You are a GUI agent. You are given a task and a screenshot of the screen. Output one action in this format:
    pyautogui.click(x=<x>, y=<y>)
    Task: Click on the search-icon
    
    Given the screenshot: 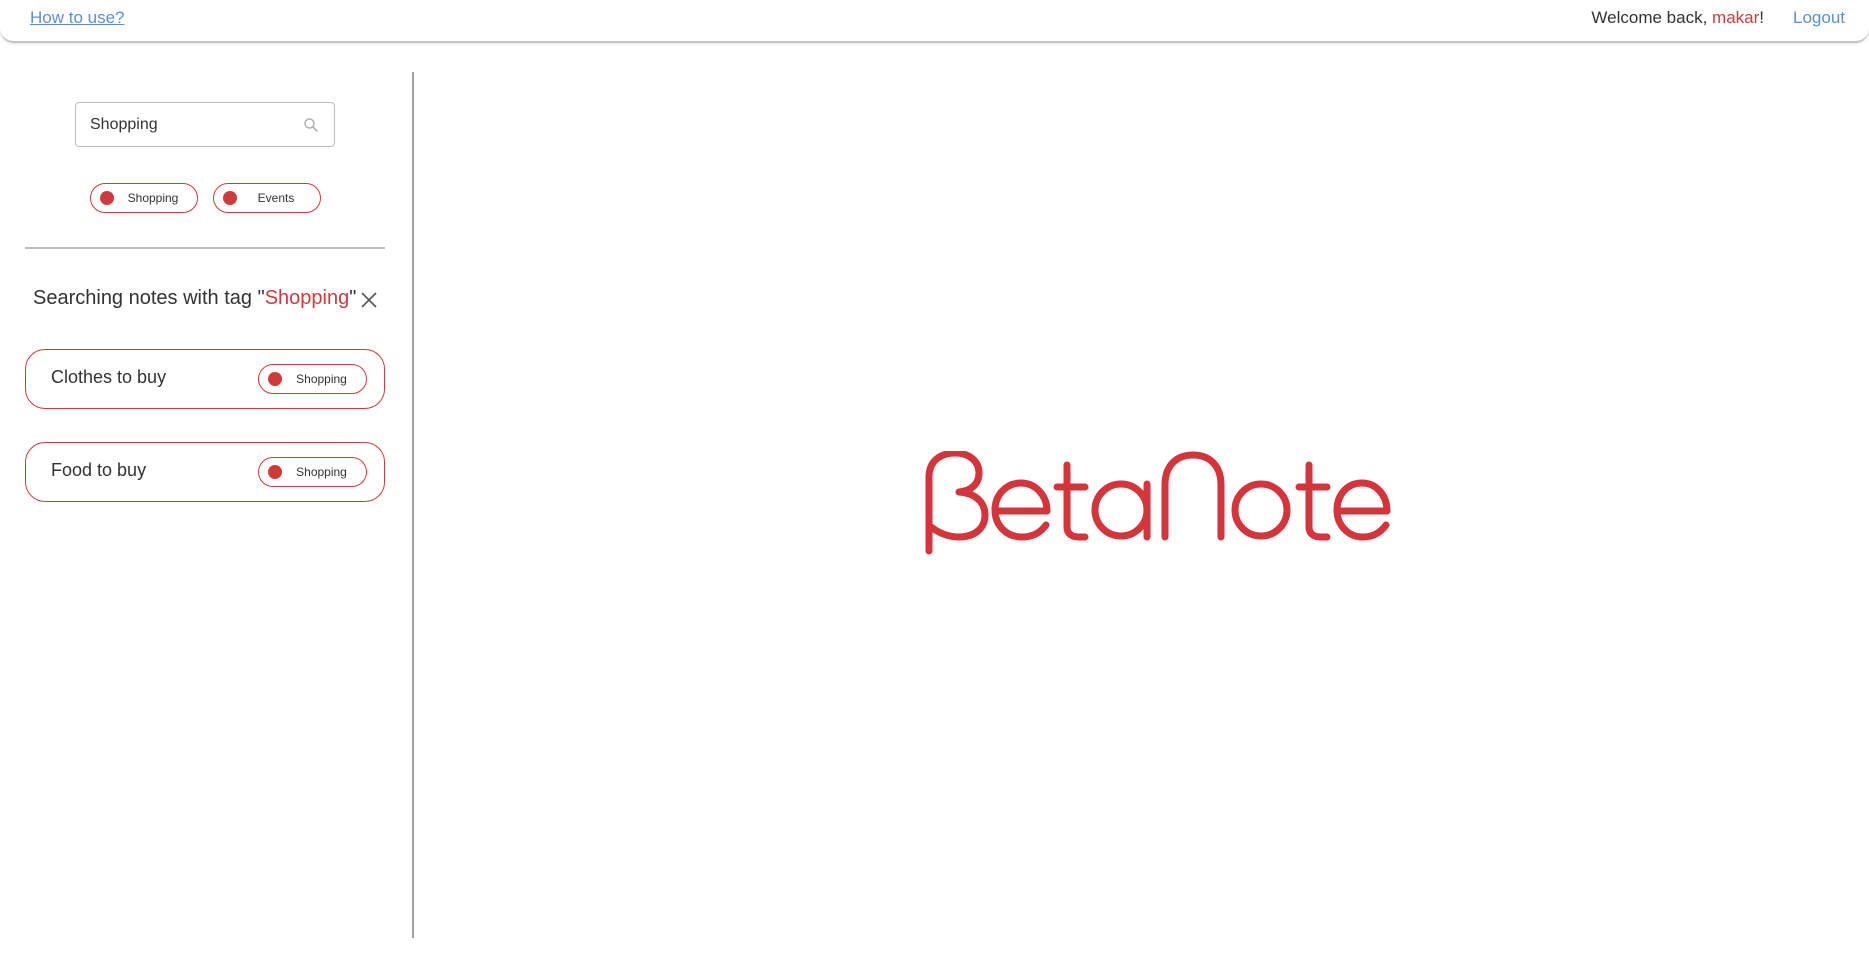 What is the action you would take?
    pyautogui.click(x=311, y=125)
    